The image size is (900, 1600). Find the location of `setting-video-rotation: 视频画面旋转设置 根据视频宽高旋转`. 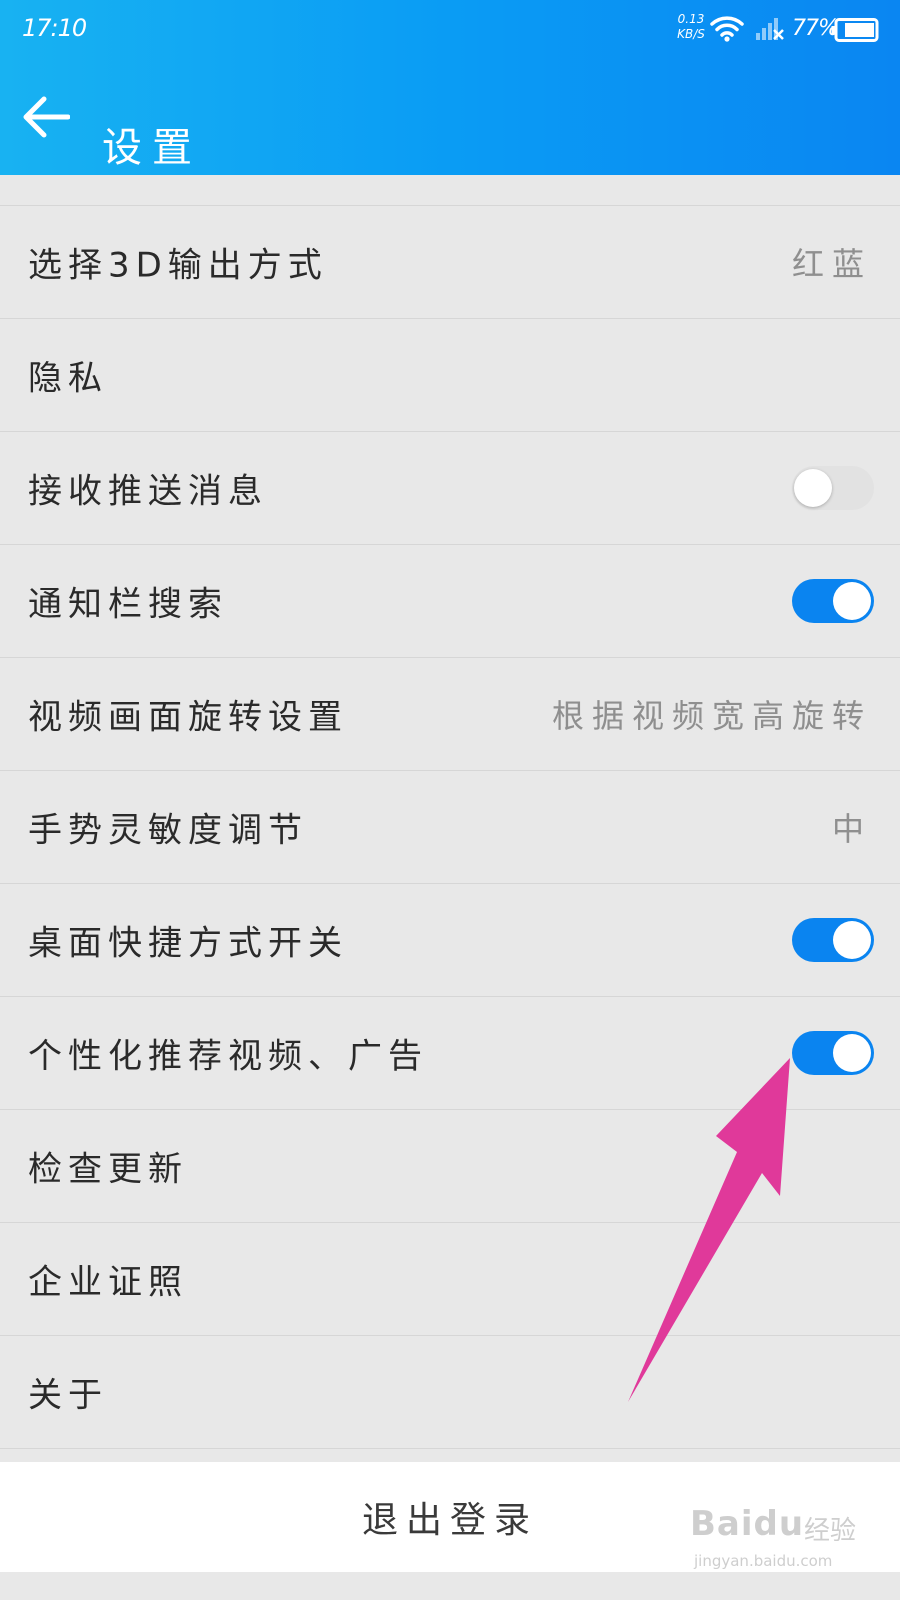

setting-video-rotation: 视频画面旋转设置 根据视频宽高旋转 is located at coordinates (450, 714).